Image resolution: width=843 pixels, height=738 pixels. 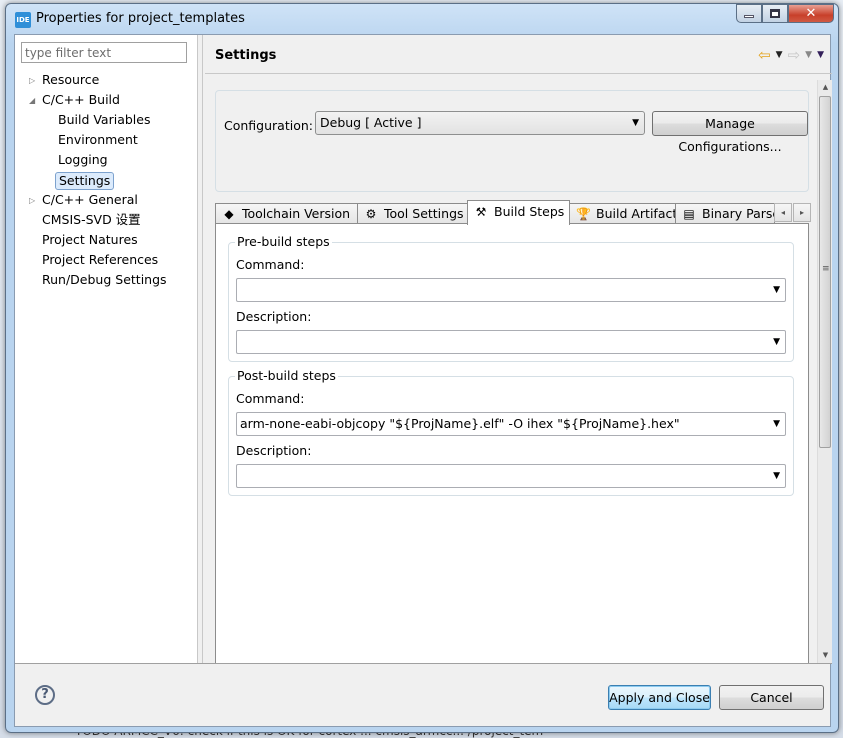 What do you see at coordinates (371, 214) in the screenshot?
I see `tool-settings-icon: ⚙` at bounding box center [371, 214].